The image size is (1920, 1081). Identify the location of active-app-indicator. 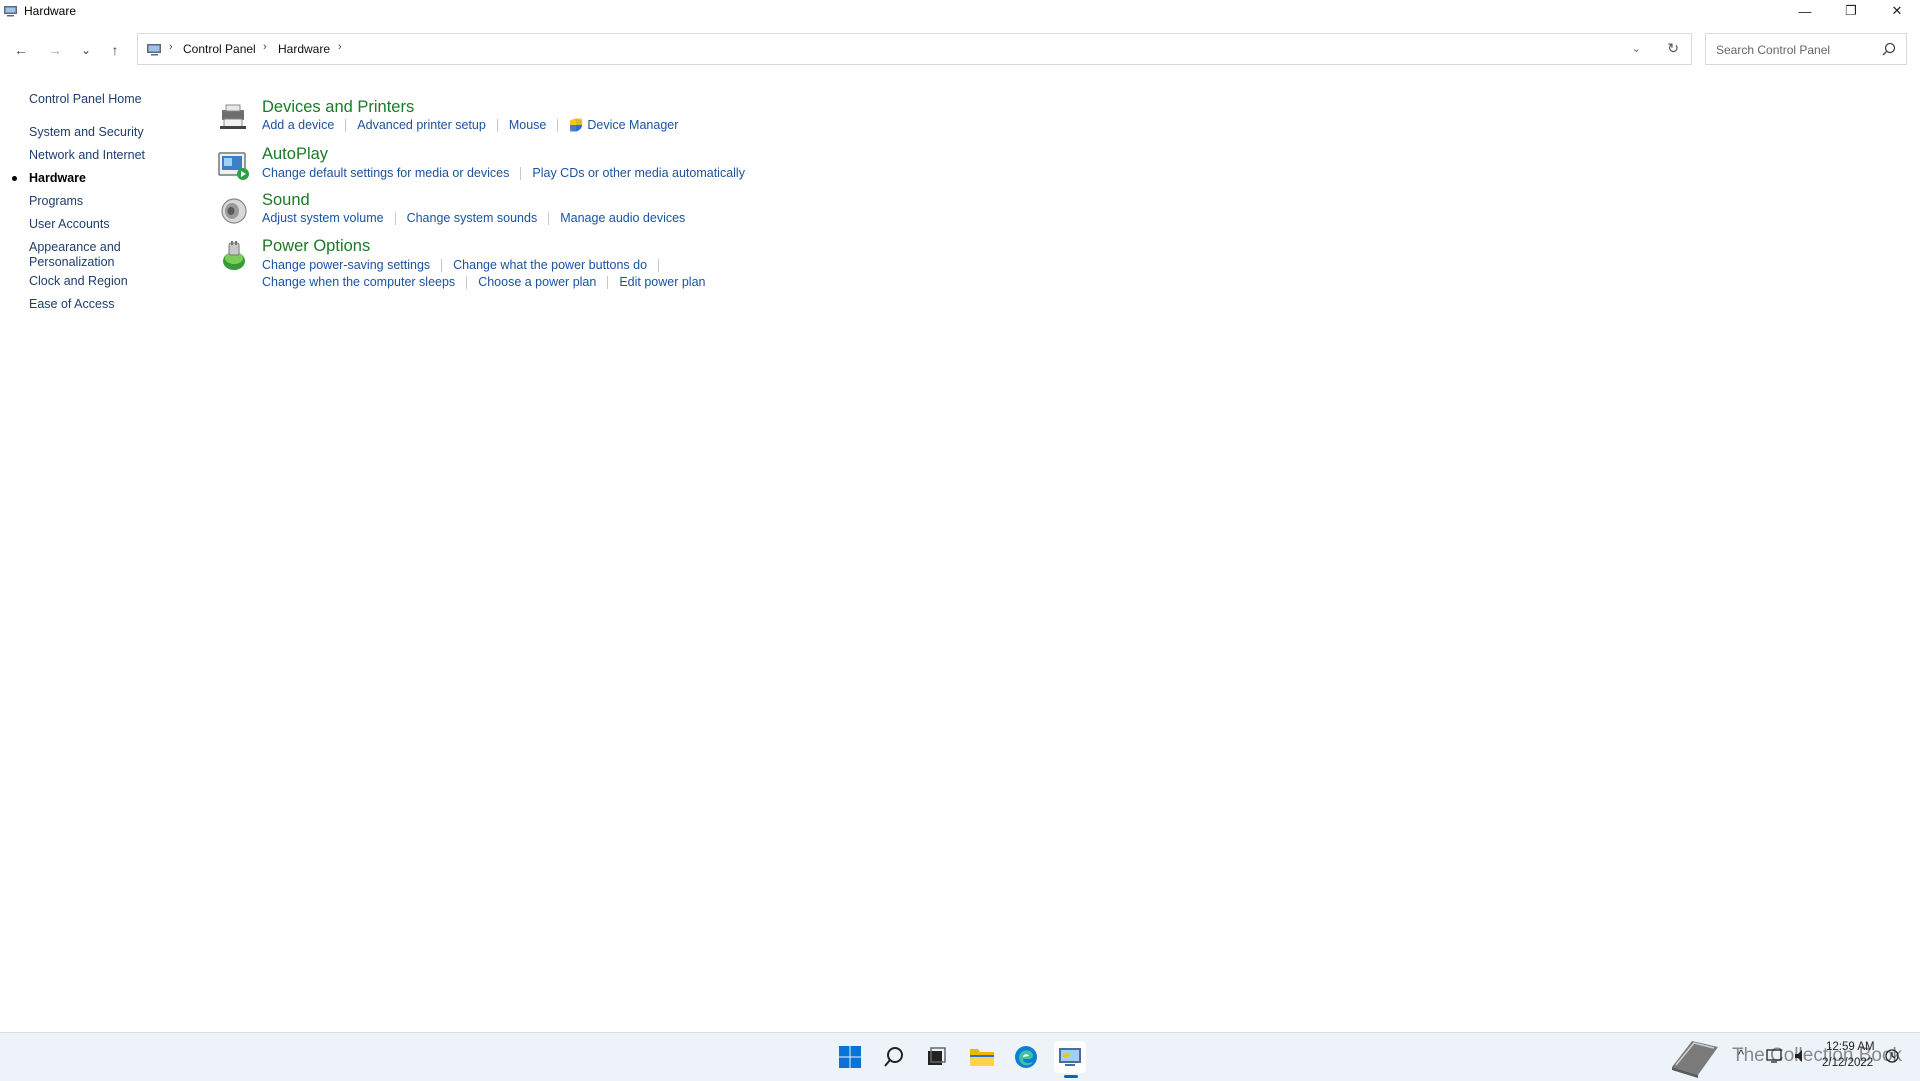
(1071, 1076).